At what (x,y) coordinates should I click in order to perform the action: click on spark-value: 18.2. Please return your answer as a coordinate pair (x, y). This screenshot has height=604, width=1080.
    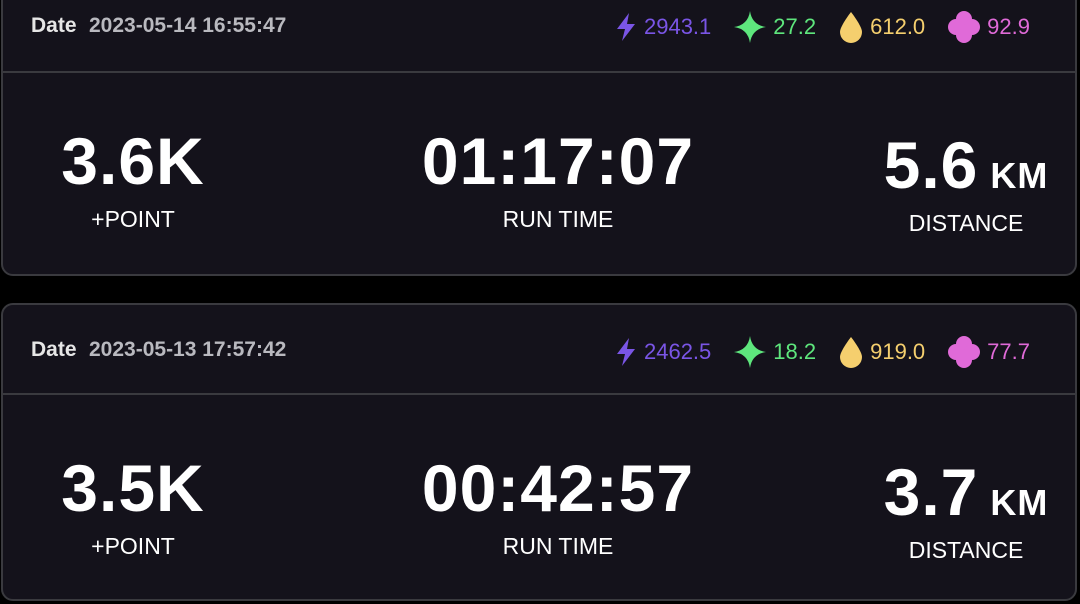
    Looking at the image, I should click on (795, 351).